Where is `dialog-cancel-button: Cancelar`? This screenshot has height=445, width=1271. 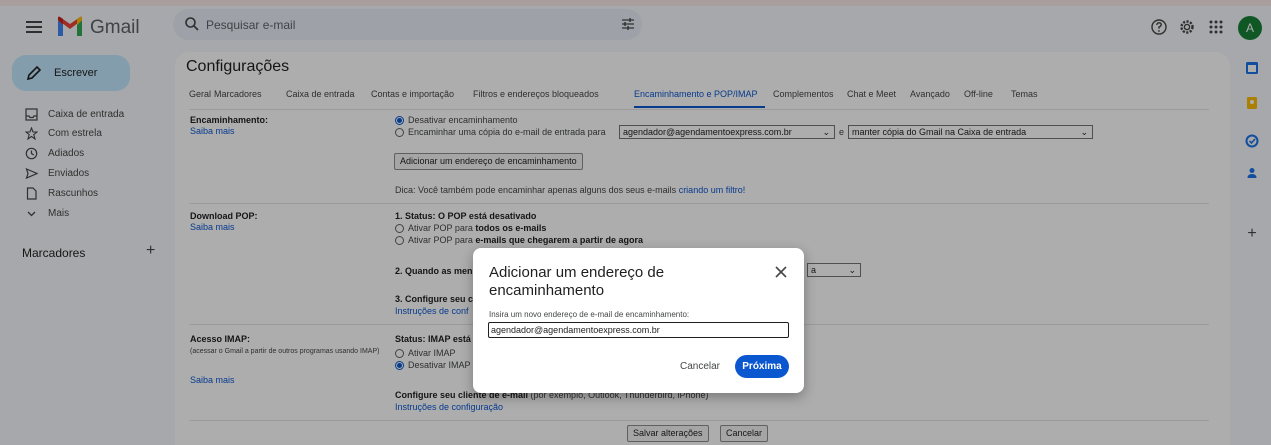 dialog-cancel-button: Cancelar is located at coordinates (700, 367).